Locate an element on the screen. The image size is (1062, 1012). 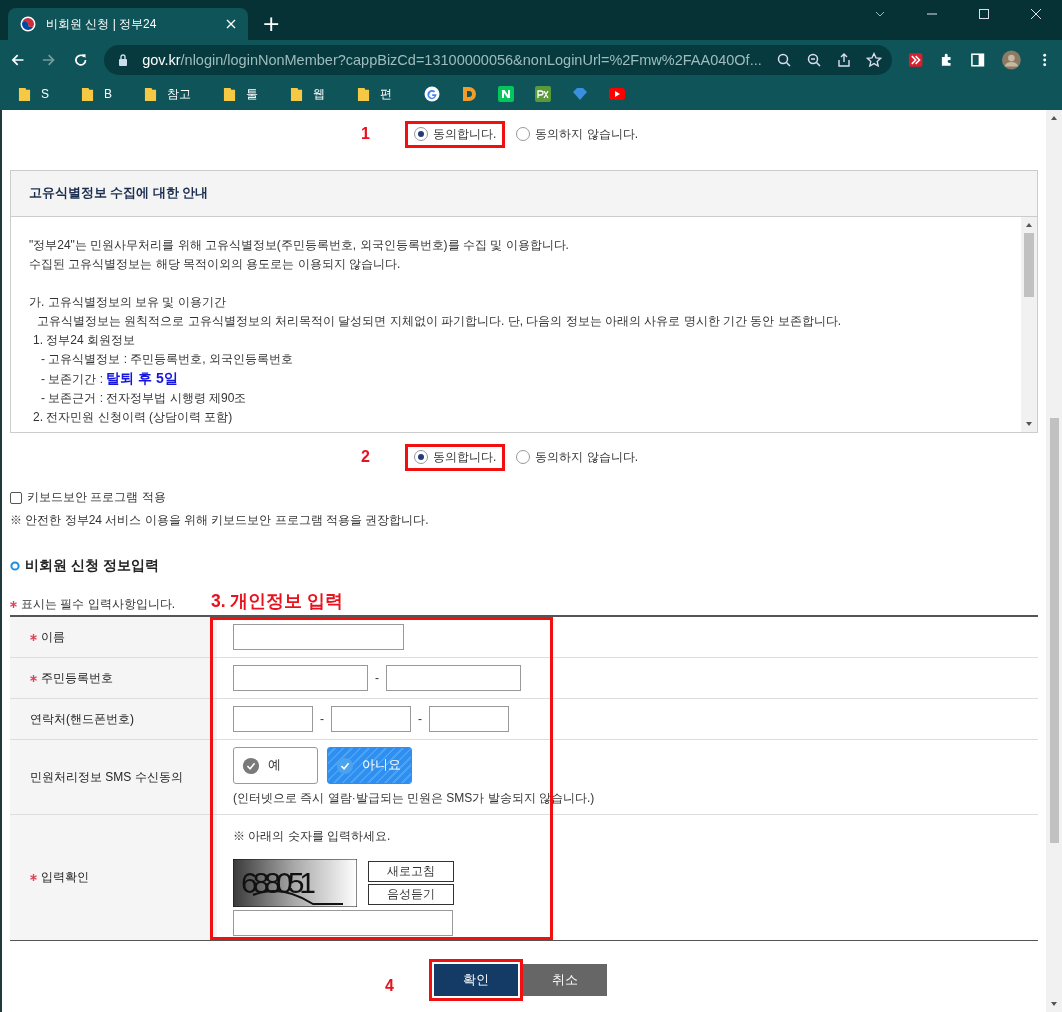
captcha-button: 음성듣기 is located at coordinates (411, 894).